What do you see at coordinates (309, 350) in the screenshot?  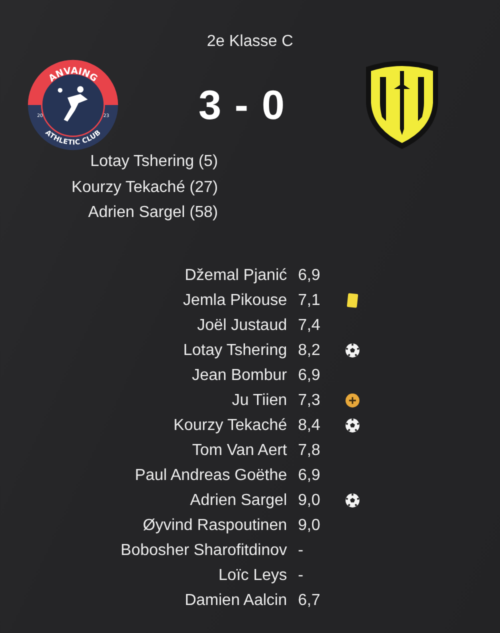 I see `player-rating: 8,2` at bounding box center [309, 350].